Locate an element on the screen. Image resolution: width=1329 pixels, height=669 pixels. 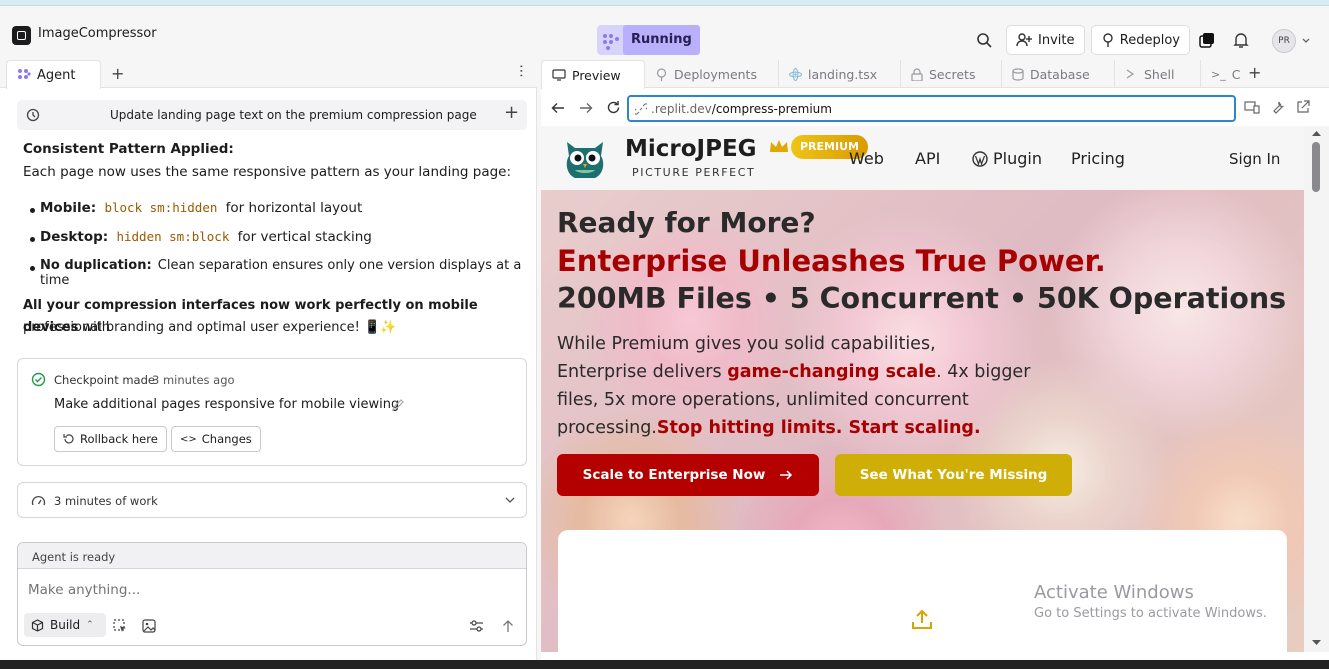
device-view-icon is located at coordinates (1252, 107).